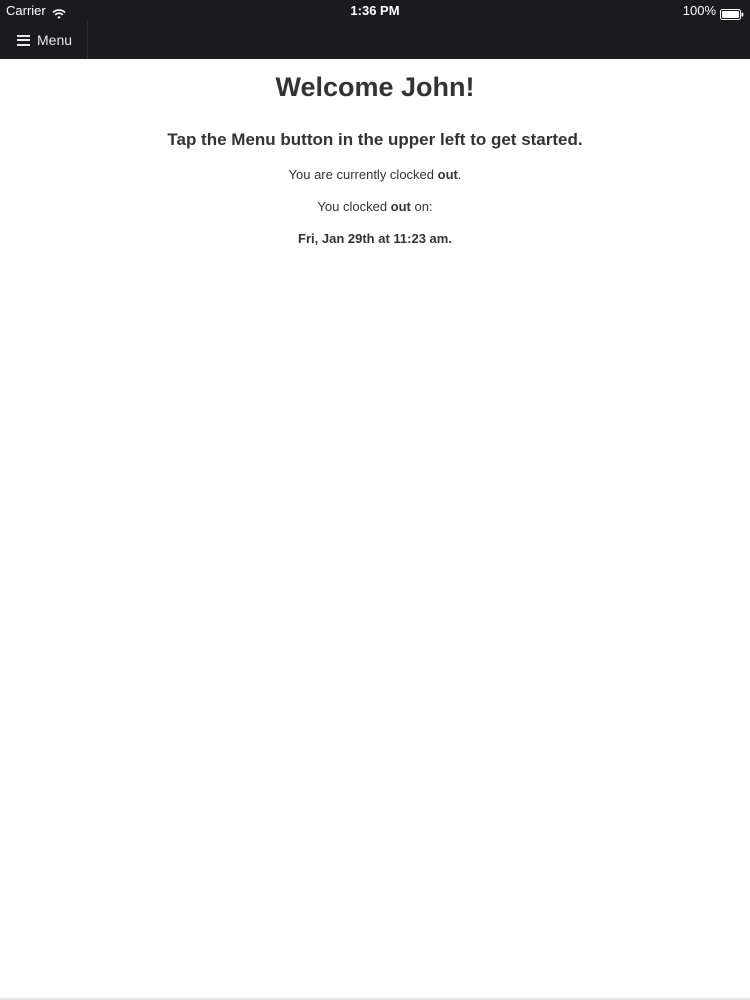 Image resolution: width=750 pixels, height=1000 pixels. Describe the element at coordinates (354, 206) in the screenshot. I see `last-clock-prefix: You clocked` at that location.